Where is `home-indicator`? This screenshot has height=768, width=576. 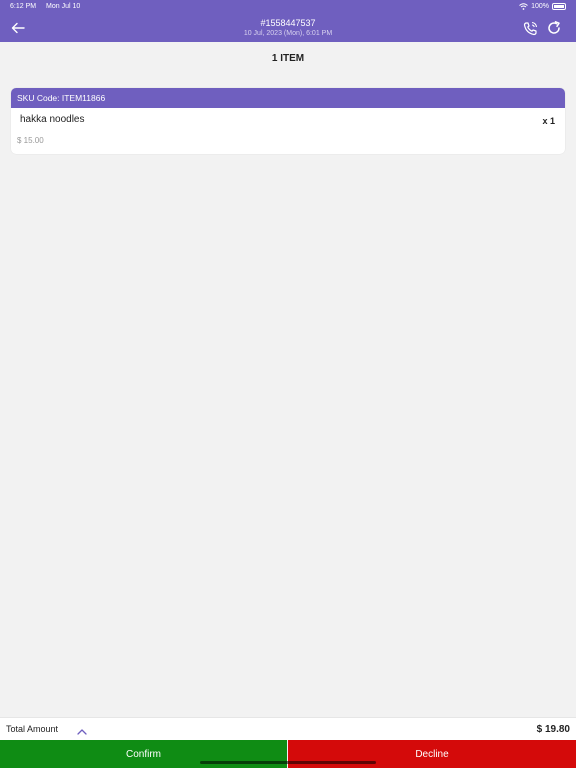
home-indicator is located at coordinates (288, 762).